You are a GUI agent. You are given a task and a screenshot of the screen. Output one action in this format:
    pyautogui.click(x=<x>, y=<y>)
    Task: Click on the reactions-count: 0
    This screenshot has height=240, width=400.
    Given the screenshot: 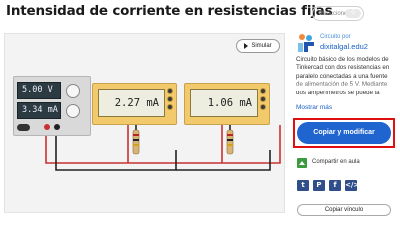 What is the action you would take?
    pyautogui.click(x=353, y=13)
    